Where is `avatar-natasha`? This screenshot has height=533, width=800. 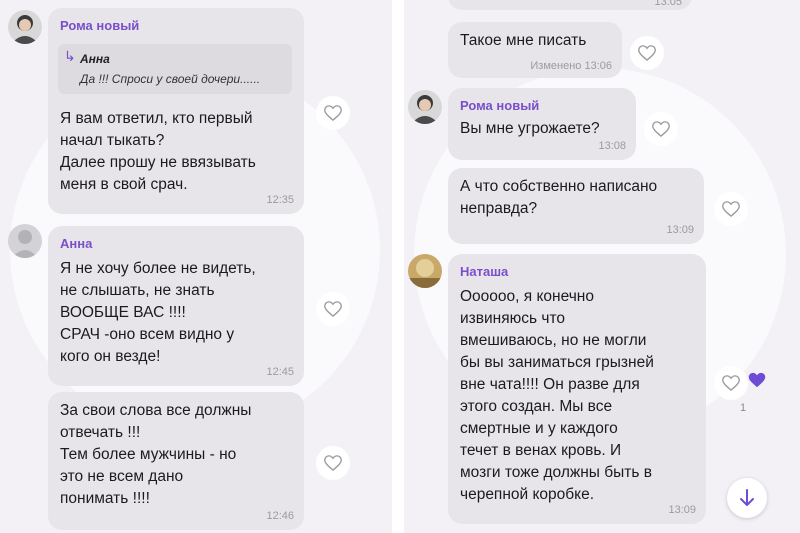
avatar-natasha is located at coordinates (425, 271).